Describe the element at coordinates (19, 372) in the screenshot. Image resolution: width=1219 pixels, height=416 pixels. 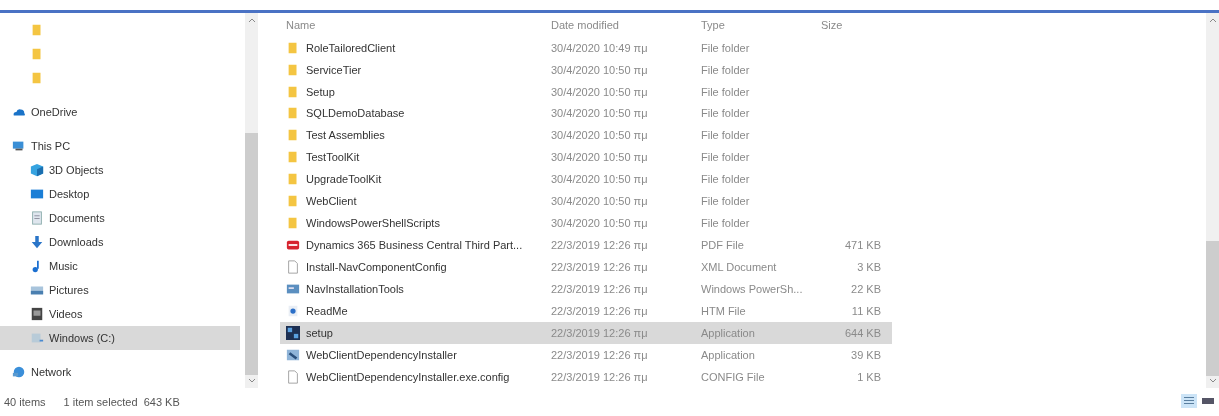
I see `network-icon` at that location.